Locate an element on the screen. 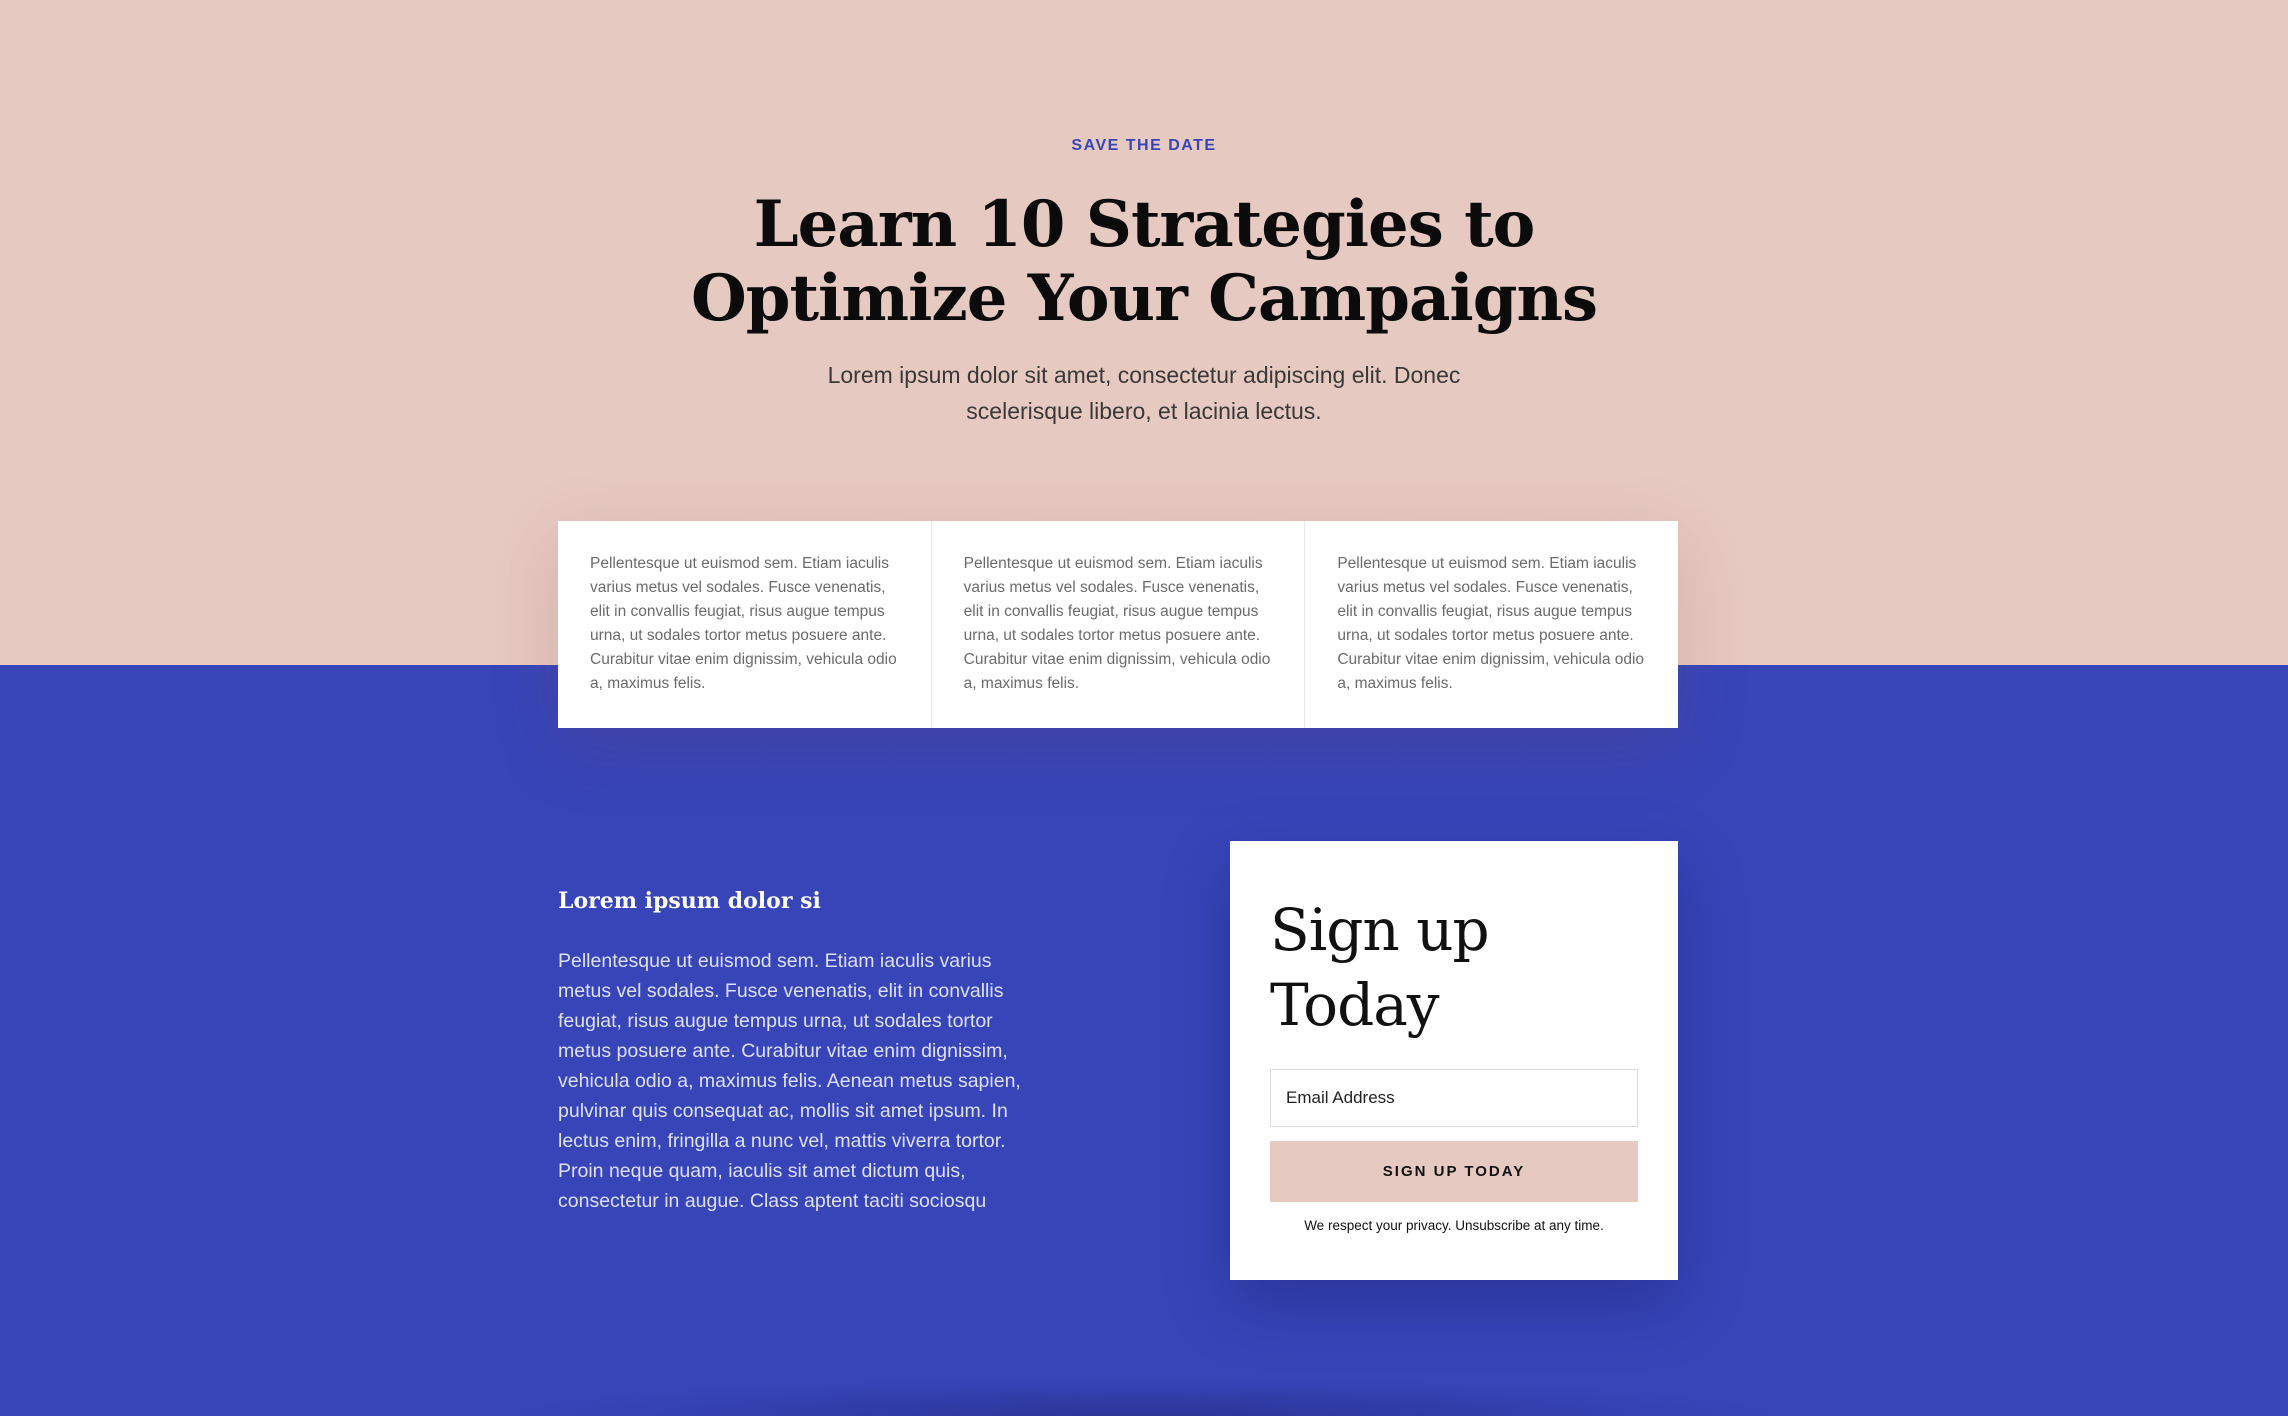  signup-title: Sign up Today is located at coordinates (1454, 968).